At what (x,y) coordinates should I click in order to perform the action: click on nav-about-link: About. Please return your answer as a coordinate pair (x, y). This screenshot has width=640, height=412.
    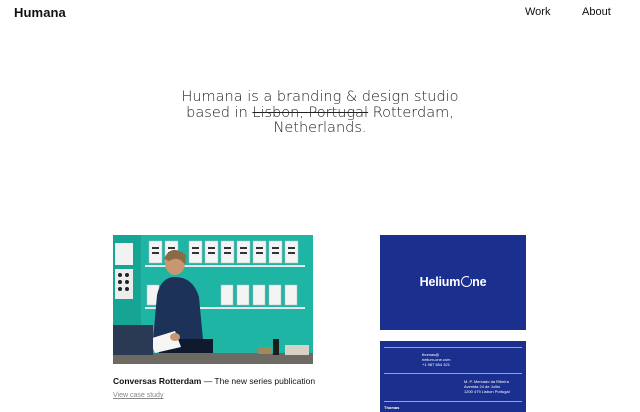
    Looking at the image, I should click on (596, 12).